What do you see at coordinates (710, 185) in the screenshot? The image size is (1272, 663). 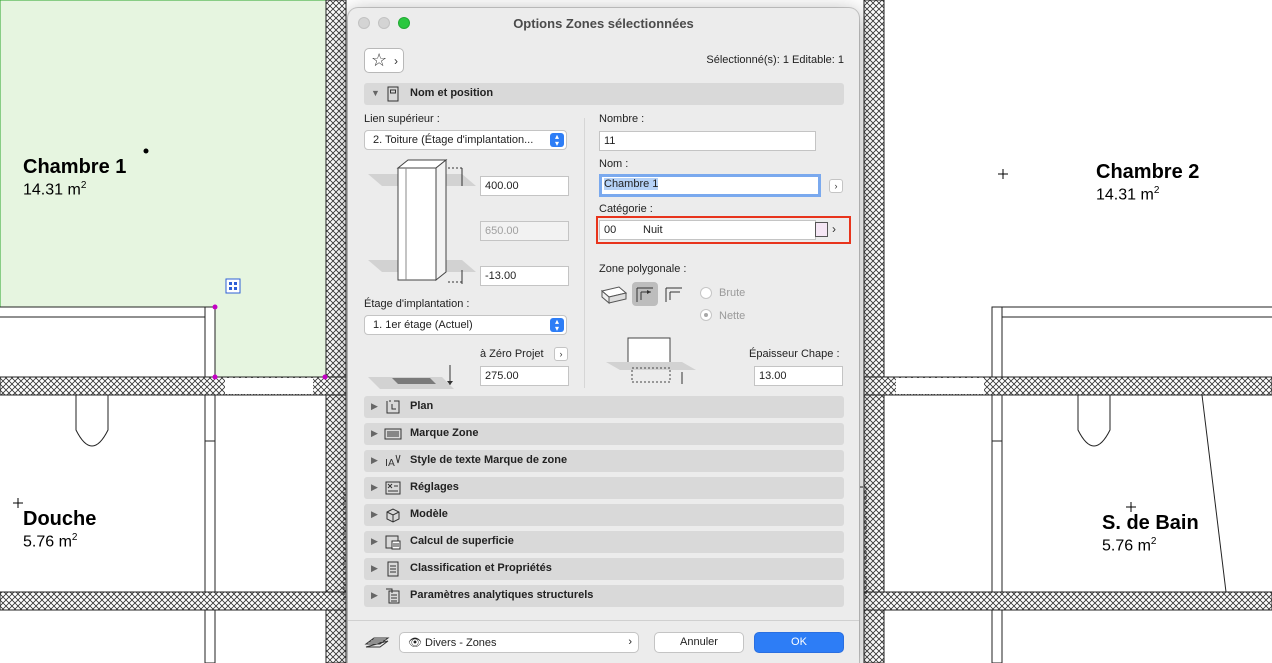 I see `name-field: Chambre 1` at bounding box center [710, 185].